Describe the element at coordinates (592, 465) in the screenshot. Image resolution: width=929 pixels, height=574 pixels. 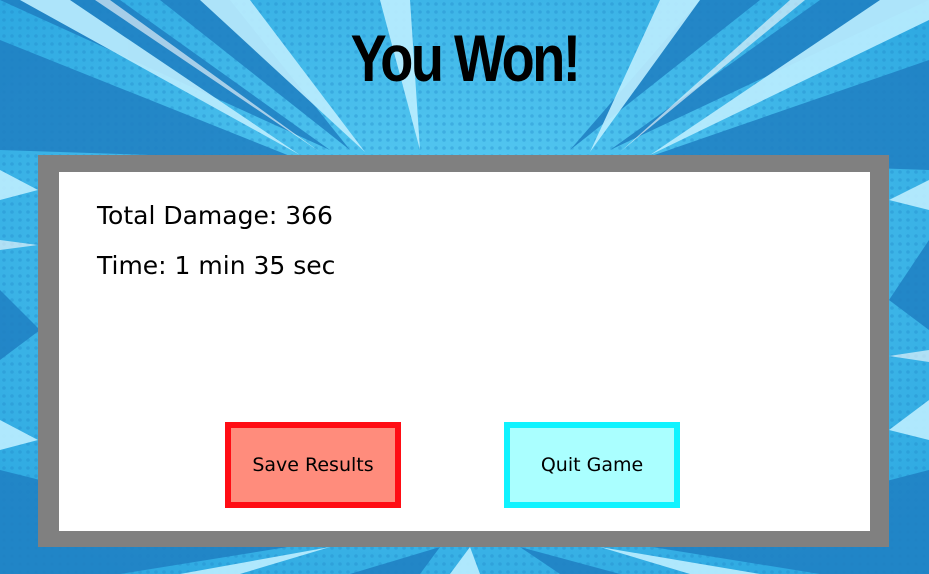
I see `quit-game-button: Quit Game` at that location.